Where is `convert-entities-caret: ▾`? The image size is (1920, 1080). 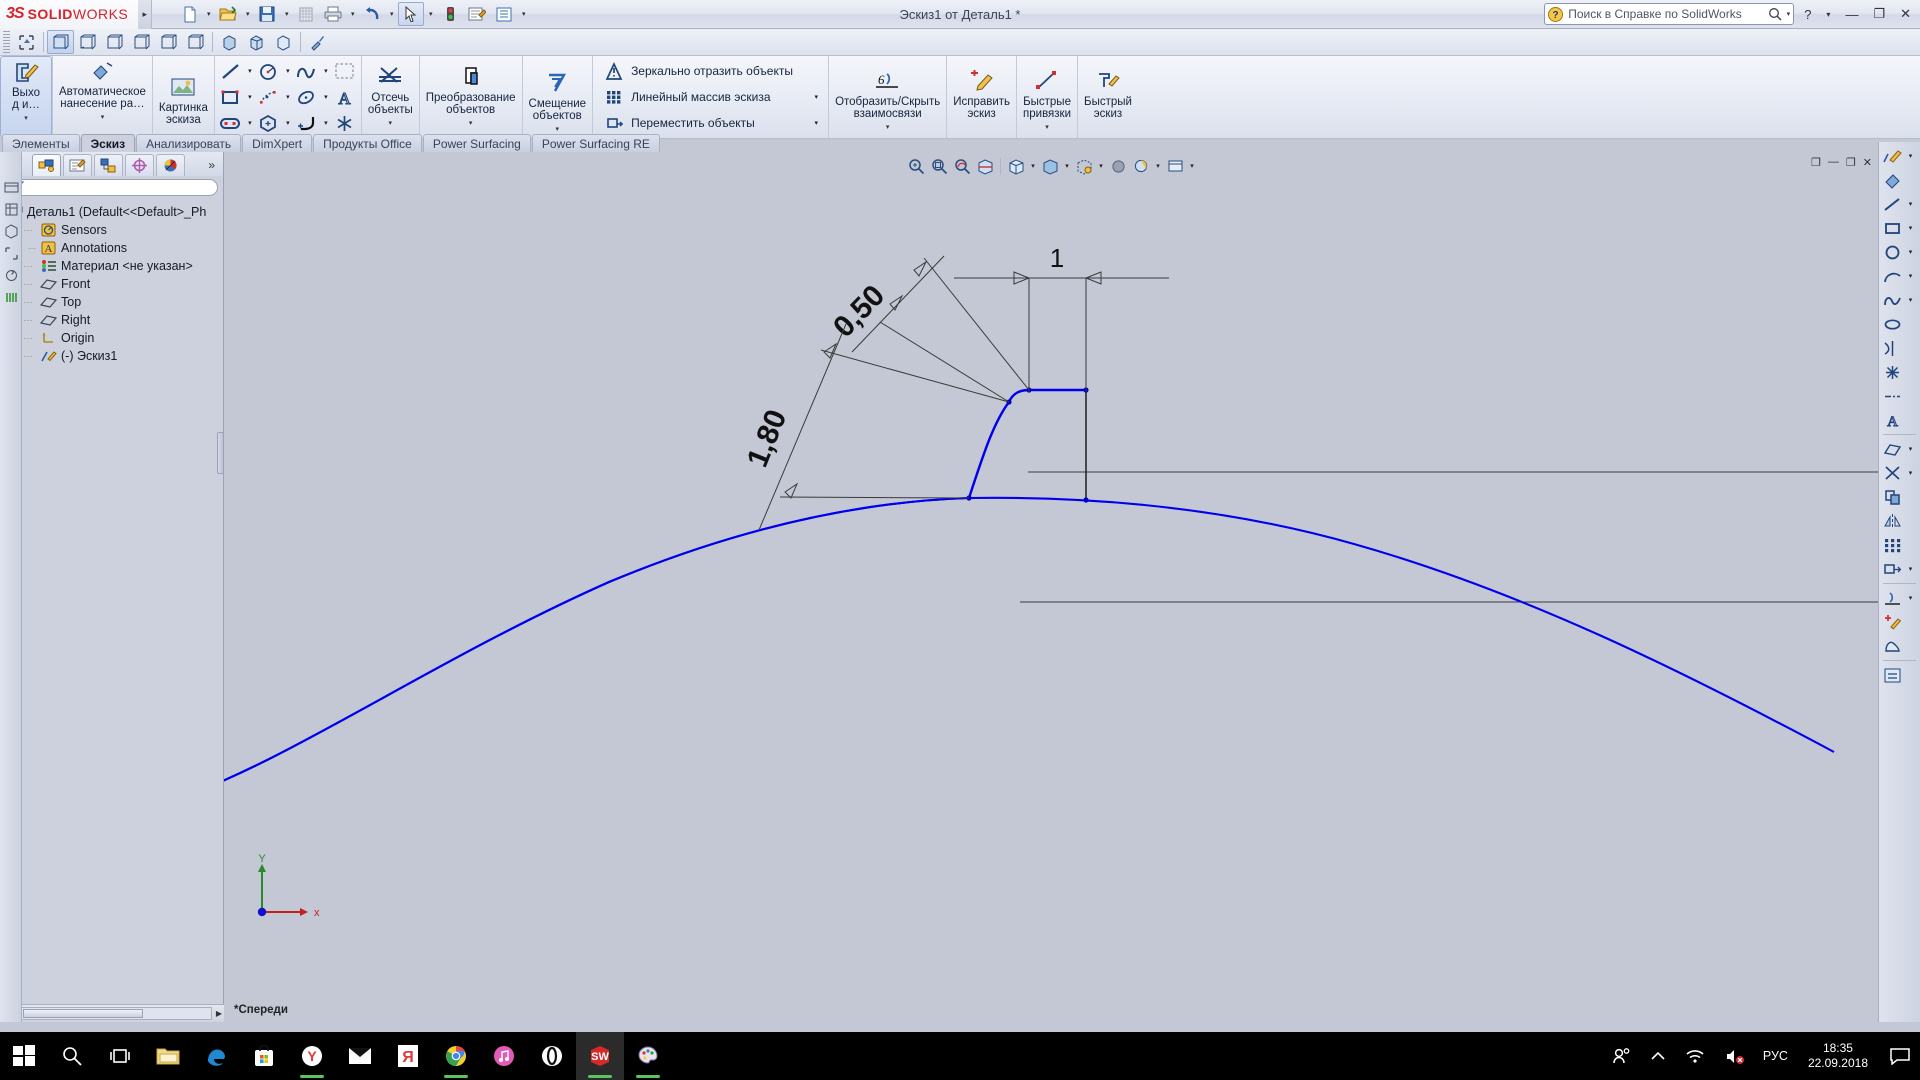
convert-entities-caret: ▾ is located at coordinates (471, 124).